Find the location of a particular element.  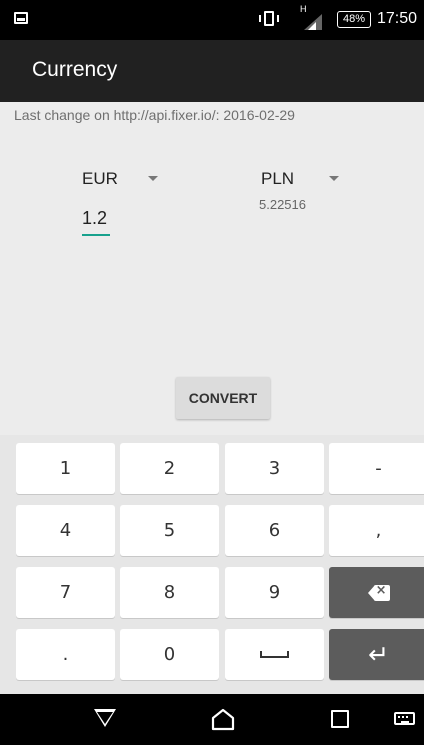

battery-icon: 48% is located at coordinates (354, 19).